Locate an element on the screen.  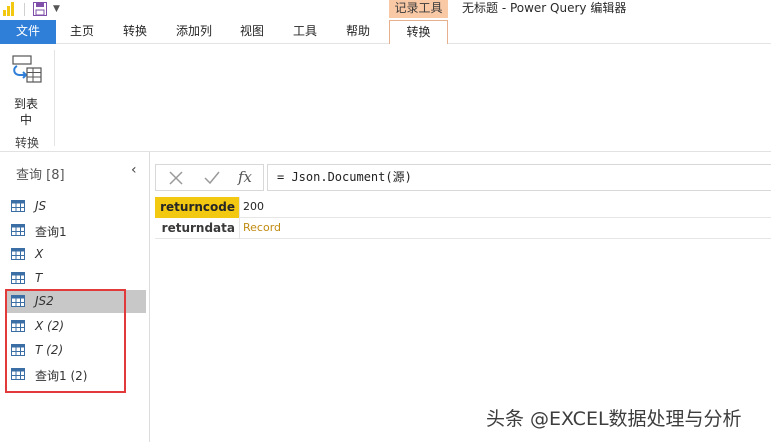
tab-home: 主页 is located at coordinates (82, 32).